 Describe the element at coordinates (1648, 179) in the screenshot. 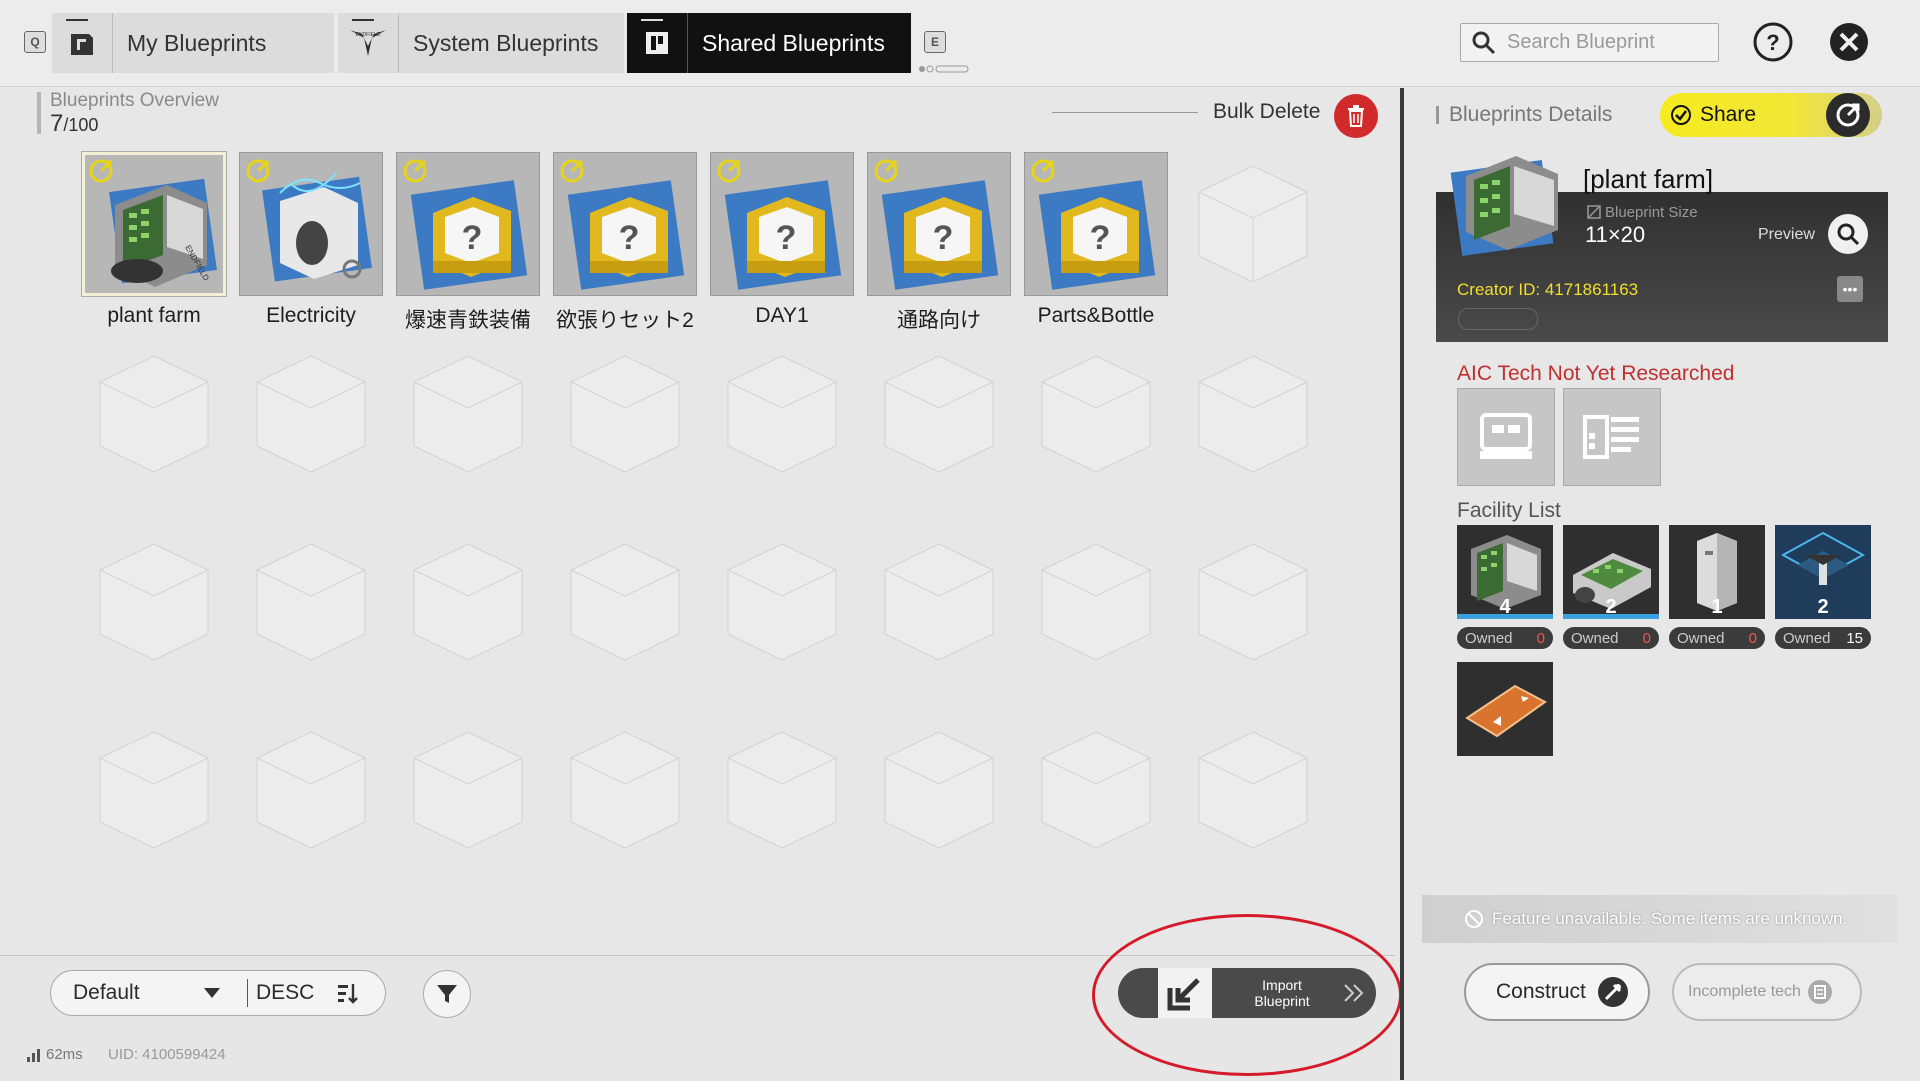

I see `blueprint-title: [plant farm]` at that location.